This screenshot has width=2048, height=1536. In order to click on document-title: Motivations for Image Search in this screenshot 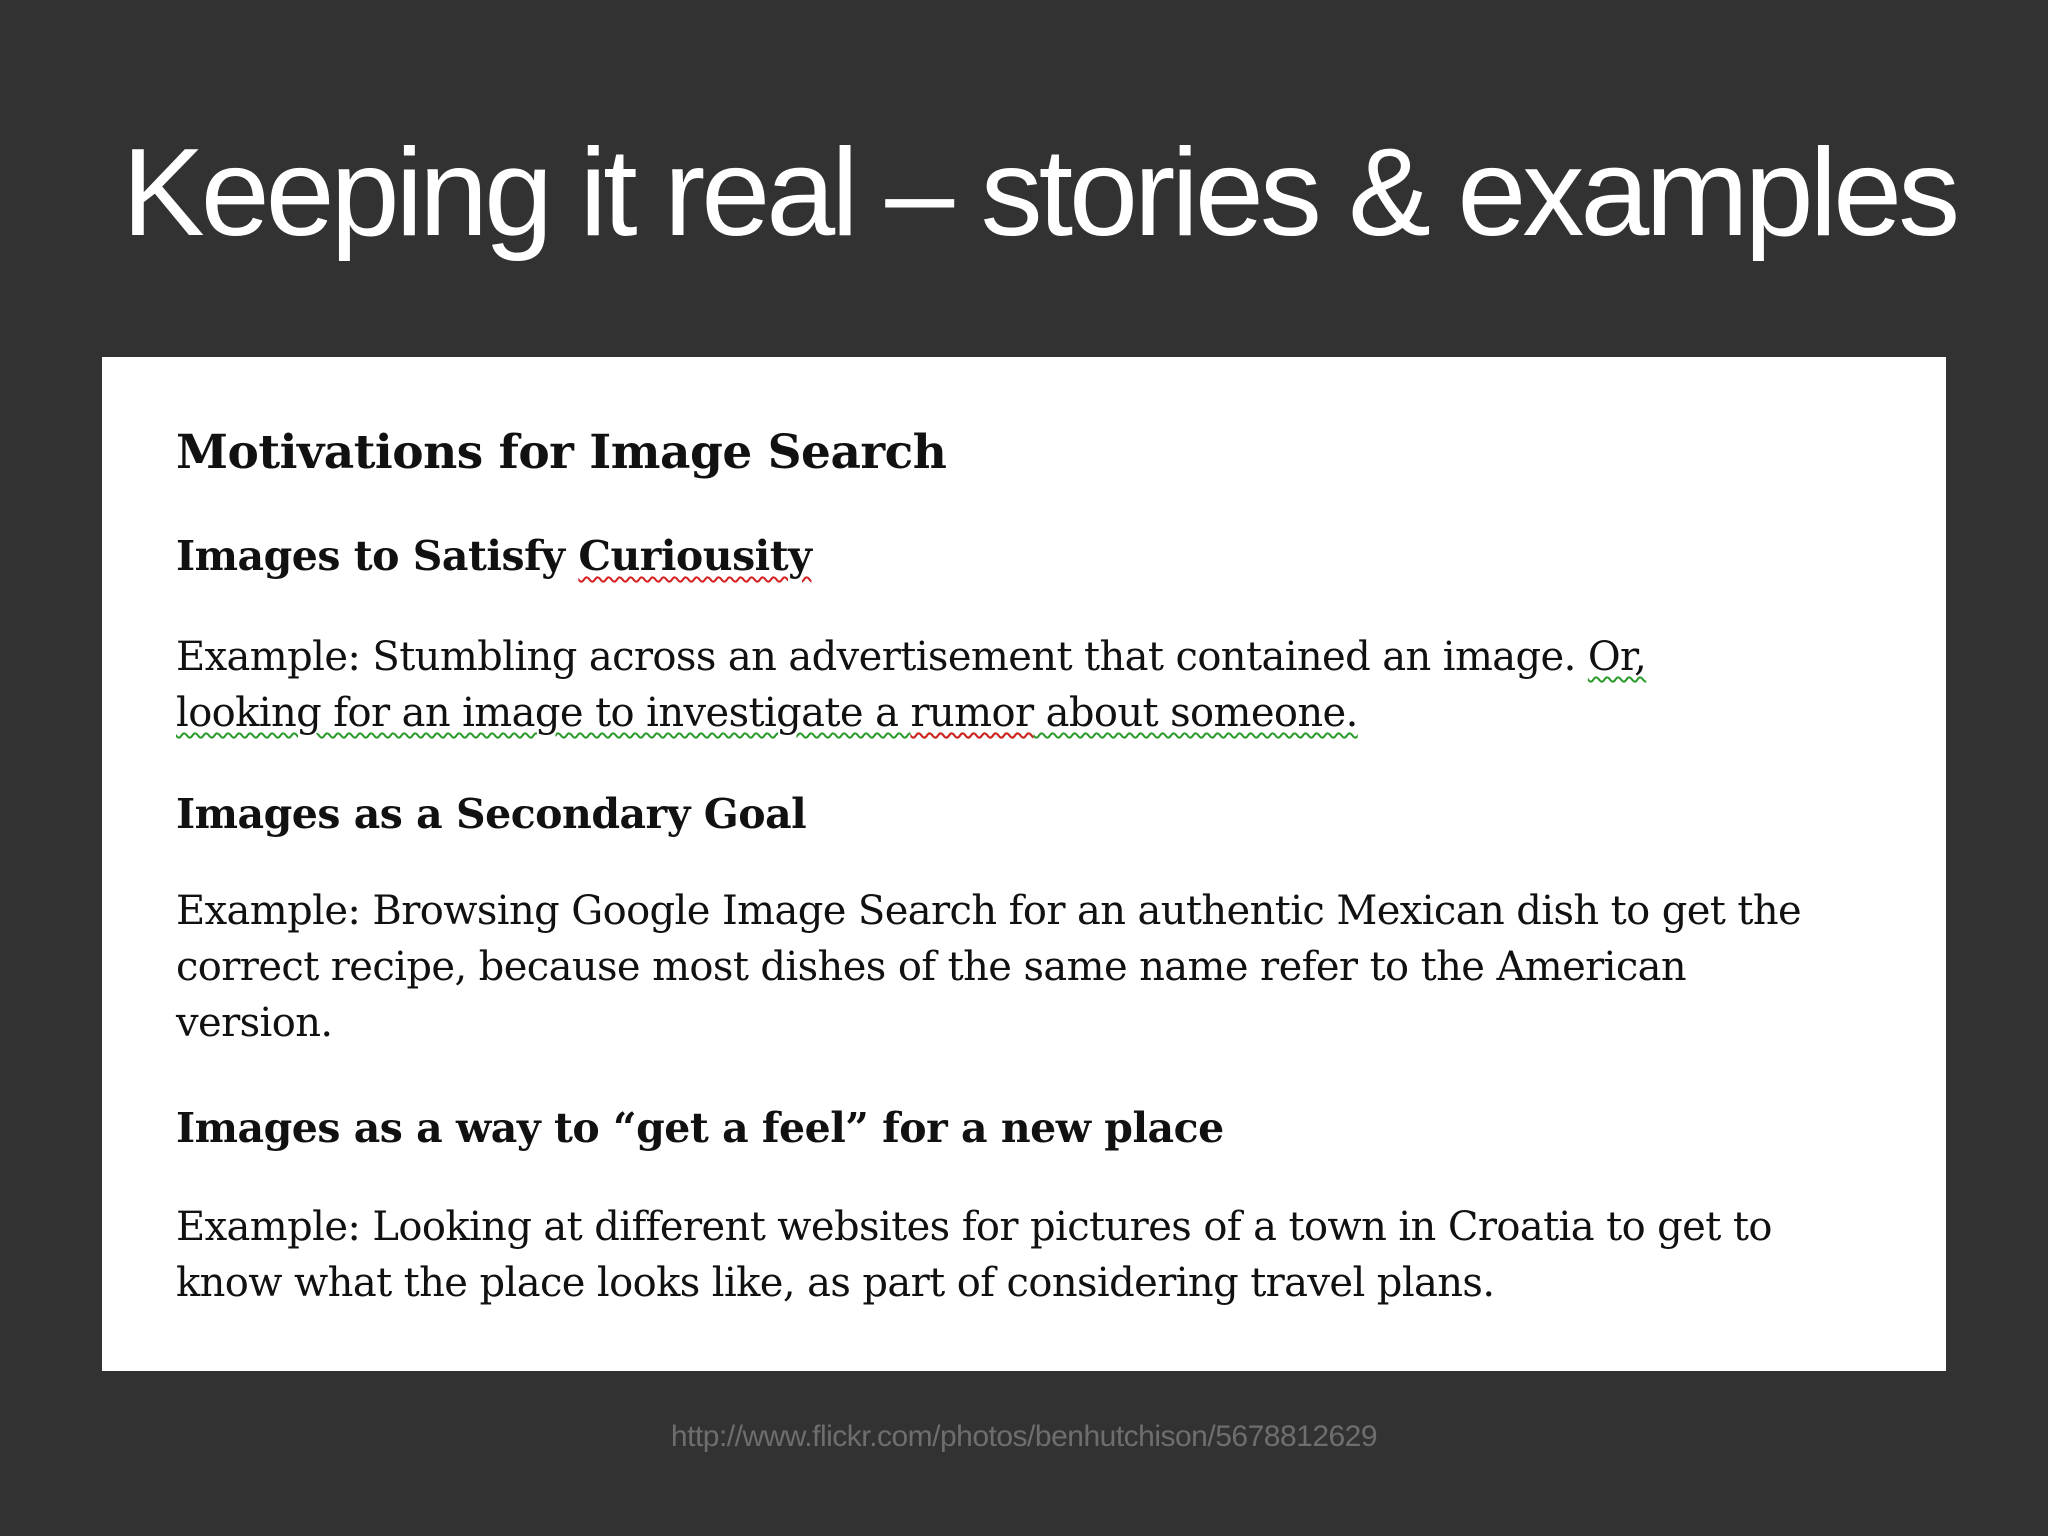, I will do `click(561, 452)`.